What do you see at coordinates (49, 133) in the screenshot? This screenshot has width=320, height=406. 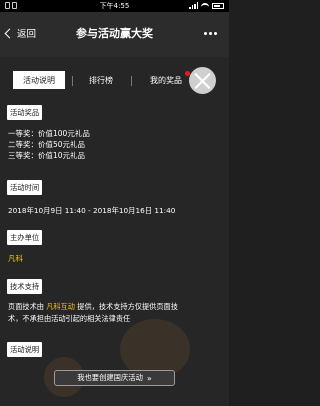 I see `prize-line: 一等奖：价值100元礼品` at bounding box center [49, 133].